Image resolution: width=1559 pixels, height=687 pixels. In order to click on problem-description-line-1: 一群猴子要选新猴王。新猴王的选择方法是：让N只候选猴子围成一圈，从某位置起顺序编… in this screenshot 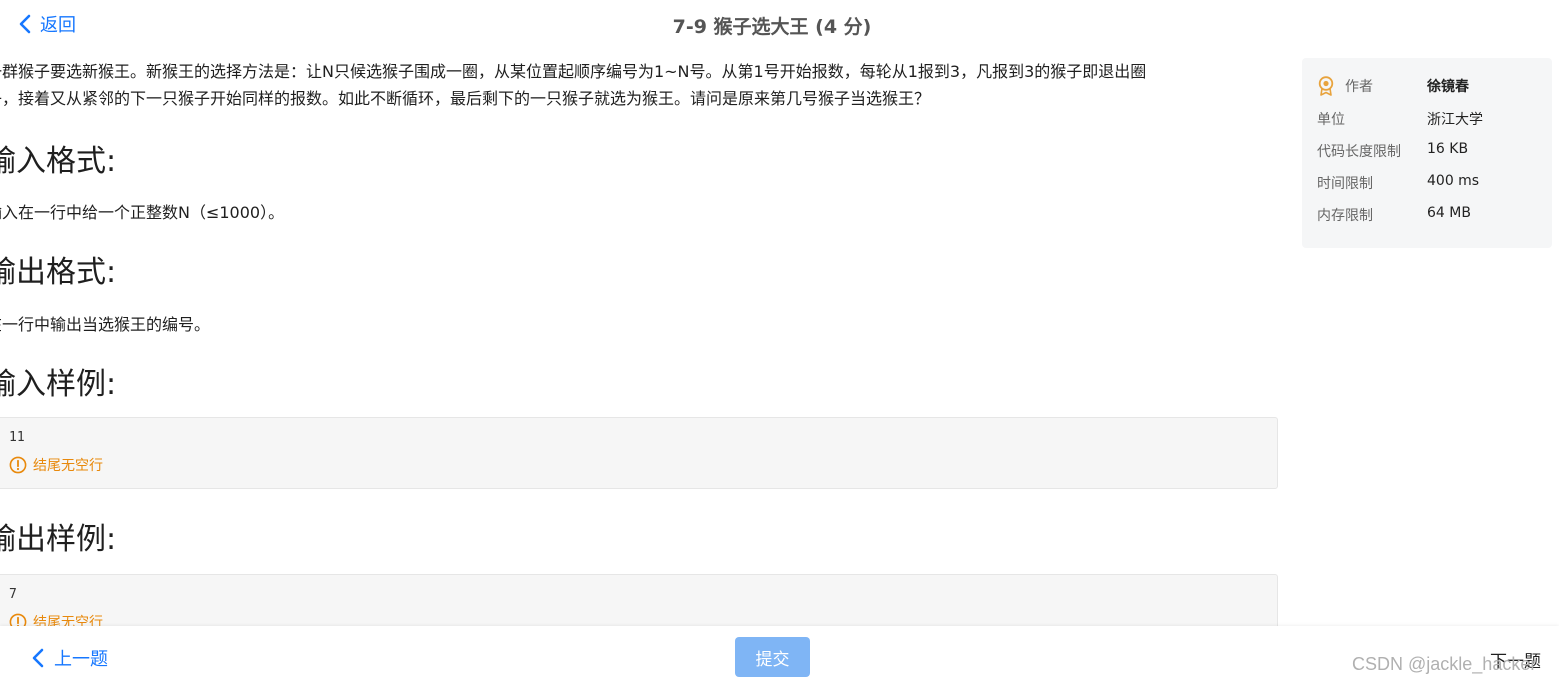, I will do `click(573, 71)`.